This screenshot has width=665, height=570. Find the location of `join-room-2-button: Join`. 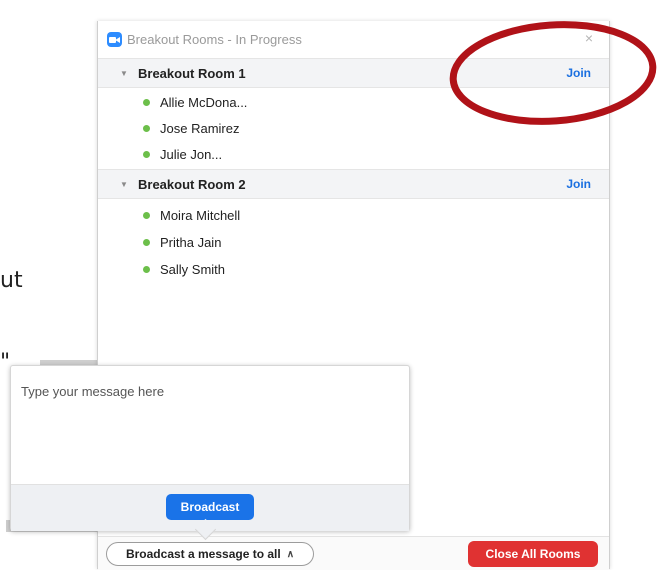

join-room-2-button: Join is located at coordinates (578, 184).